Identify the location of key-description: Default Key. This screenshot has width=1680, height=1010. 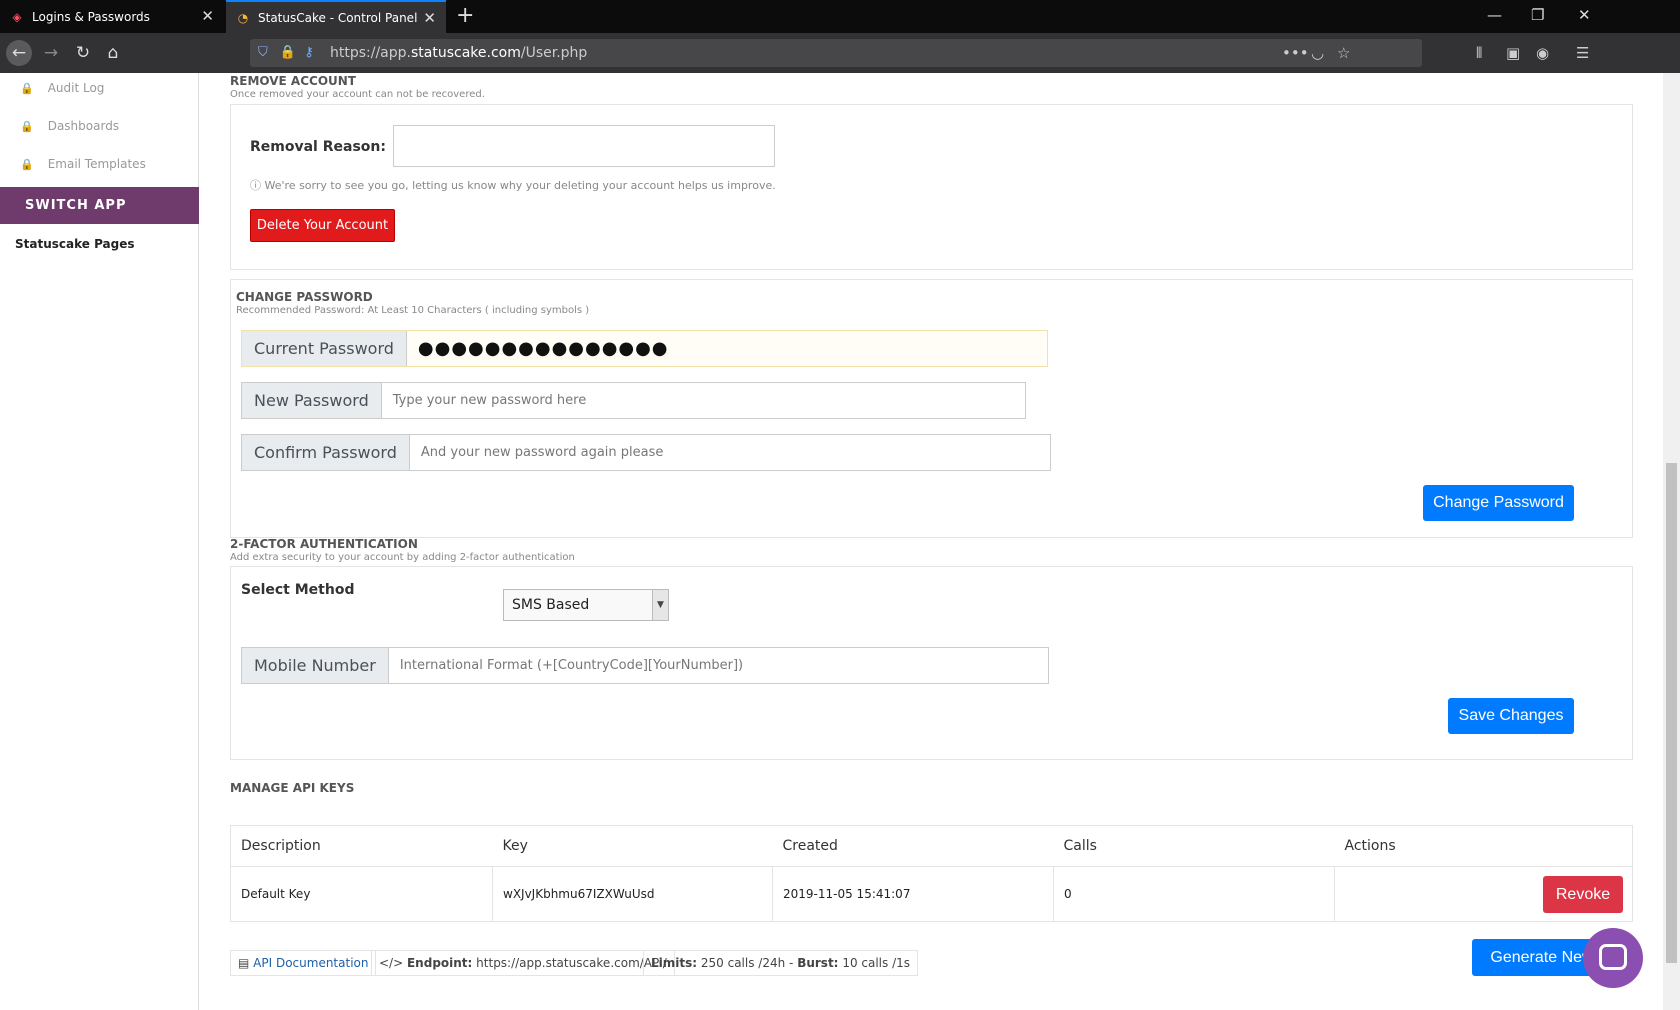
(361, 894).